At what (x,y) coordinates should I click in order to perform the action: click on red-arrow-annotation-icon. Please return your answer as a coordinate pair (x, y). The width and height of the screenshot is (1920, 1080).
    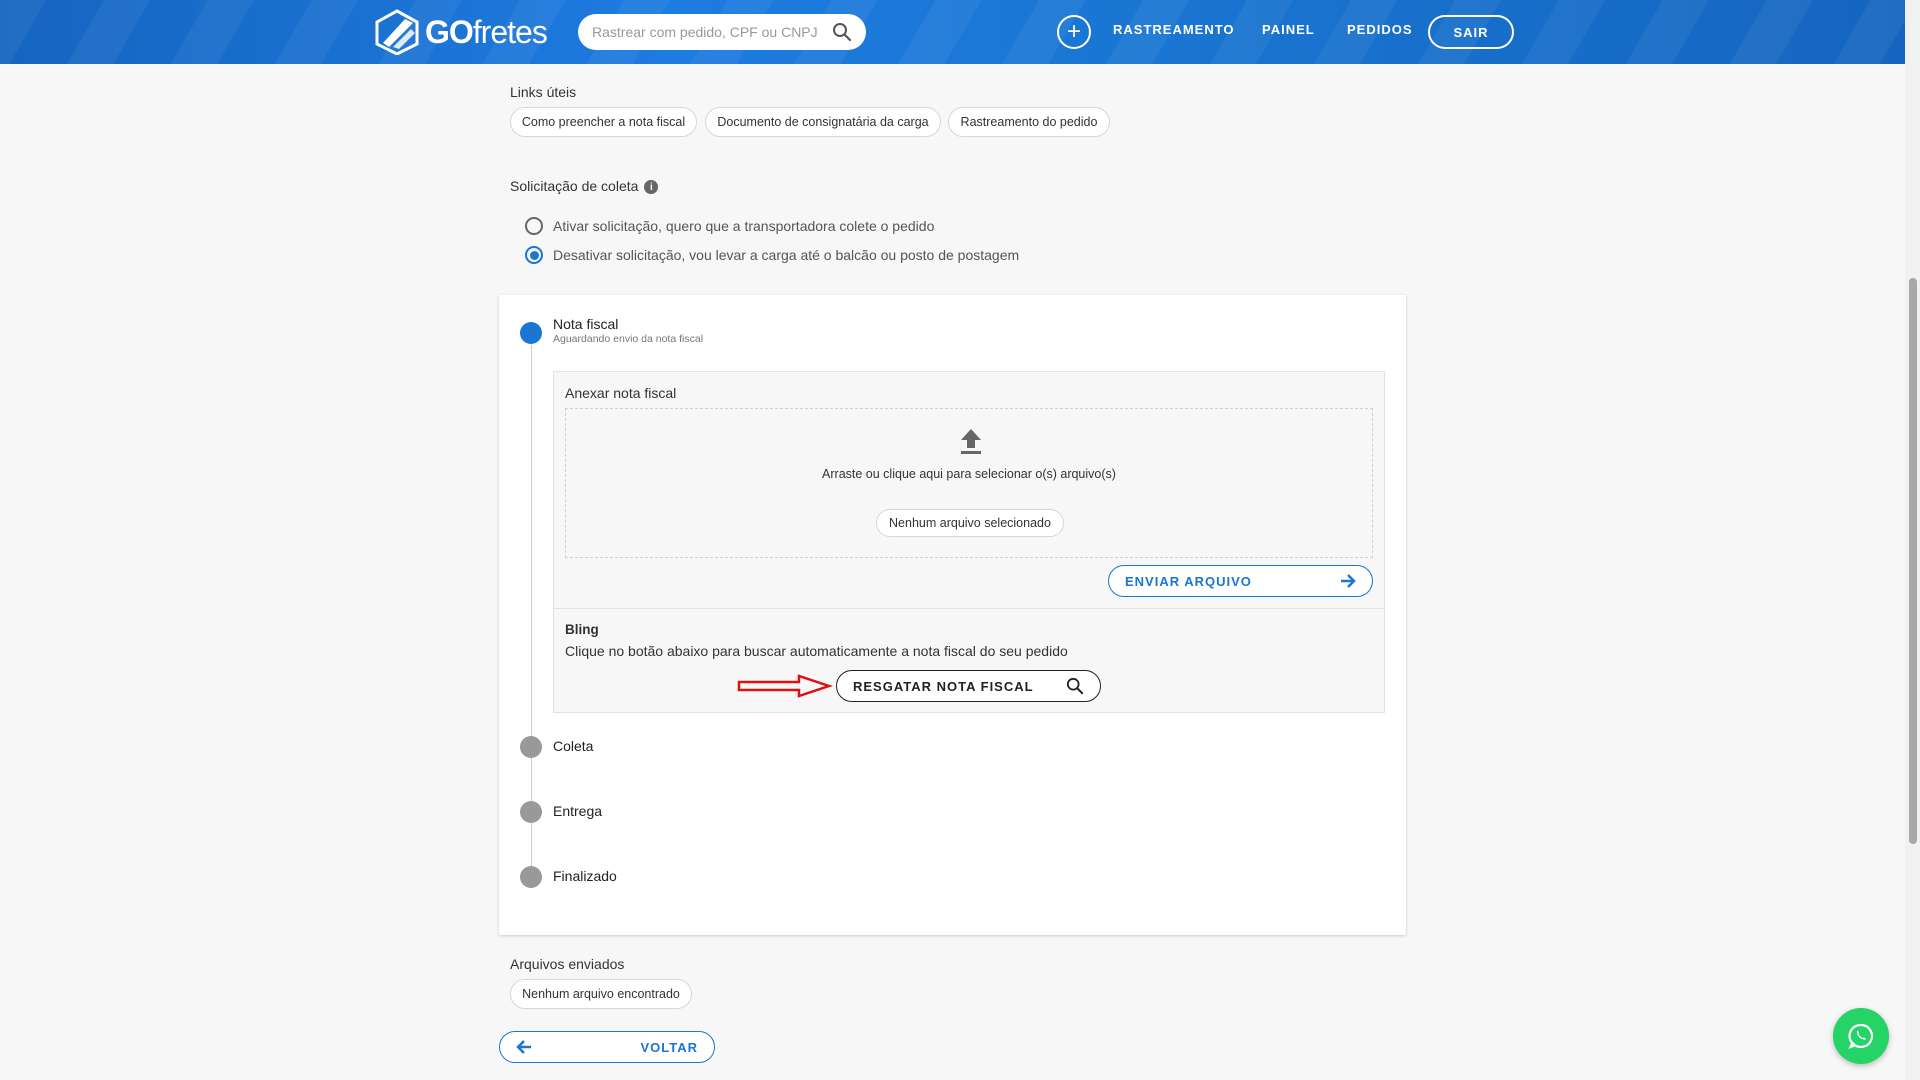
    Looking at the image, I should click on (785, 686).